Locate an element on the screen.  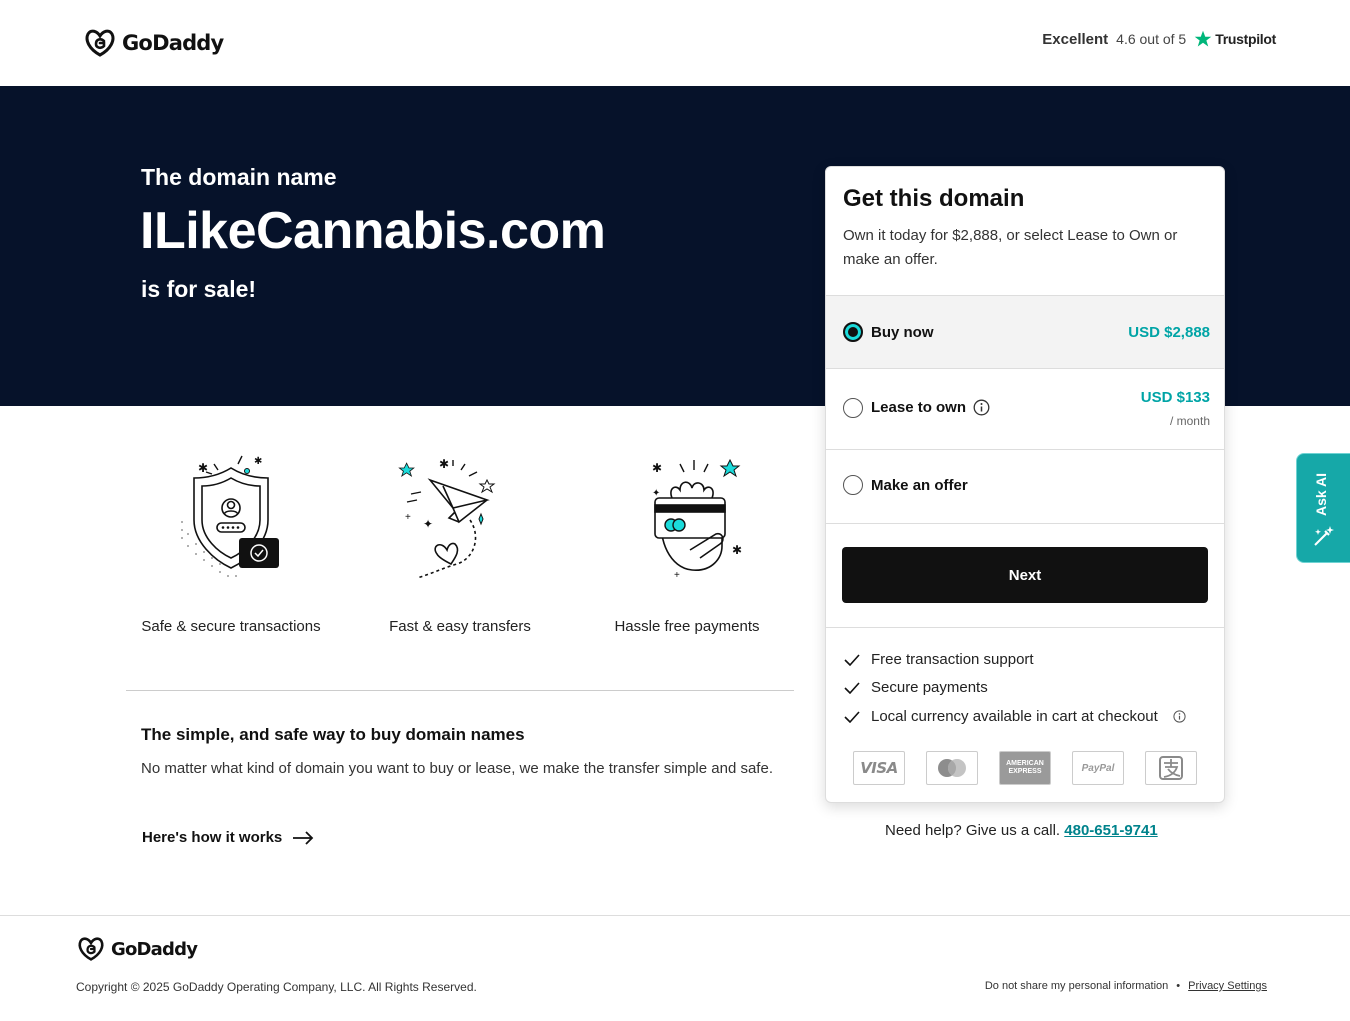
mastercard-badge is located at coordinates (952, 768).